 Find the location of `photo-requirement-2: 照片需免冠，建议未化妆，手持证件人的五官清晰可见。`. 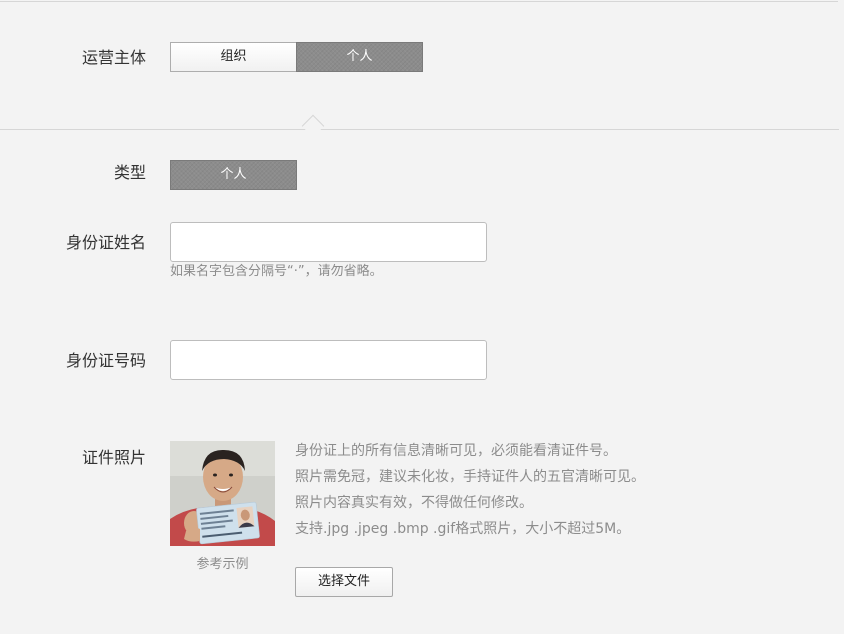

photo-requirement-2: 照片需免冠，建议未化妆，手持证件人的五官清晰可见。 is located at coordinates (470, 477).